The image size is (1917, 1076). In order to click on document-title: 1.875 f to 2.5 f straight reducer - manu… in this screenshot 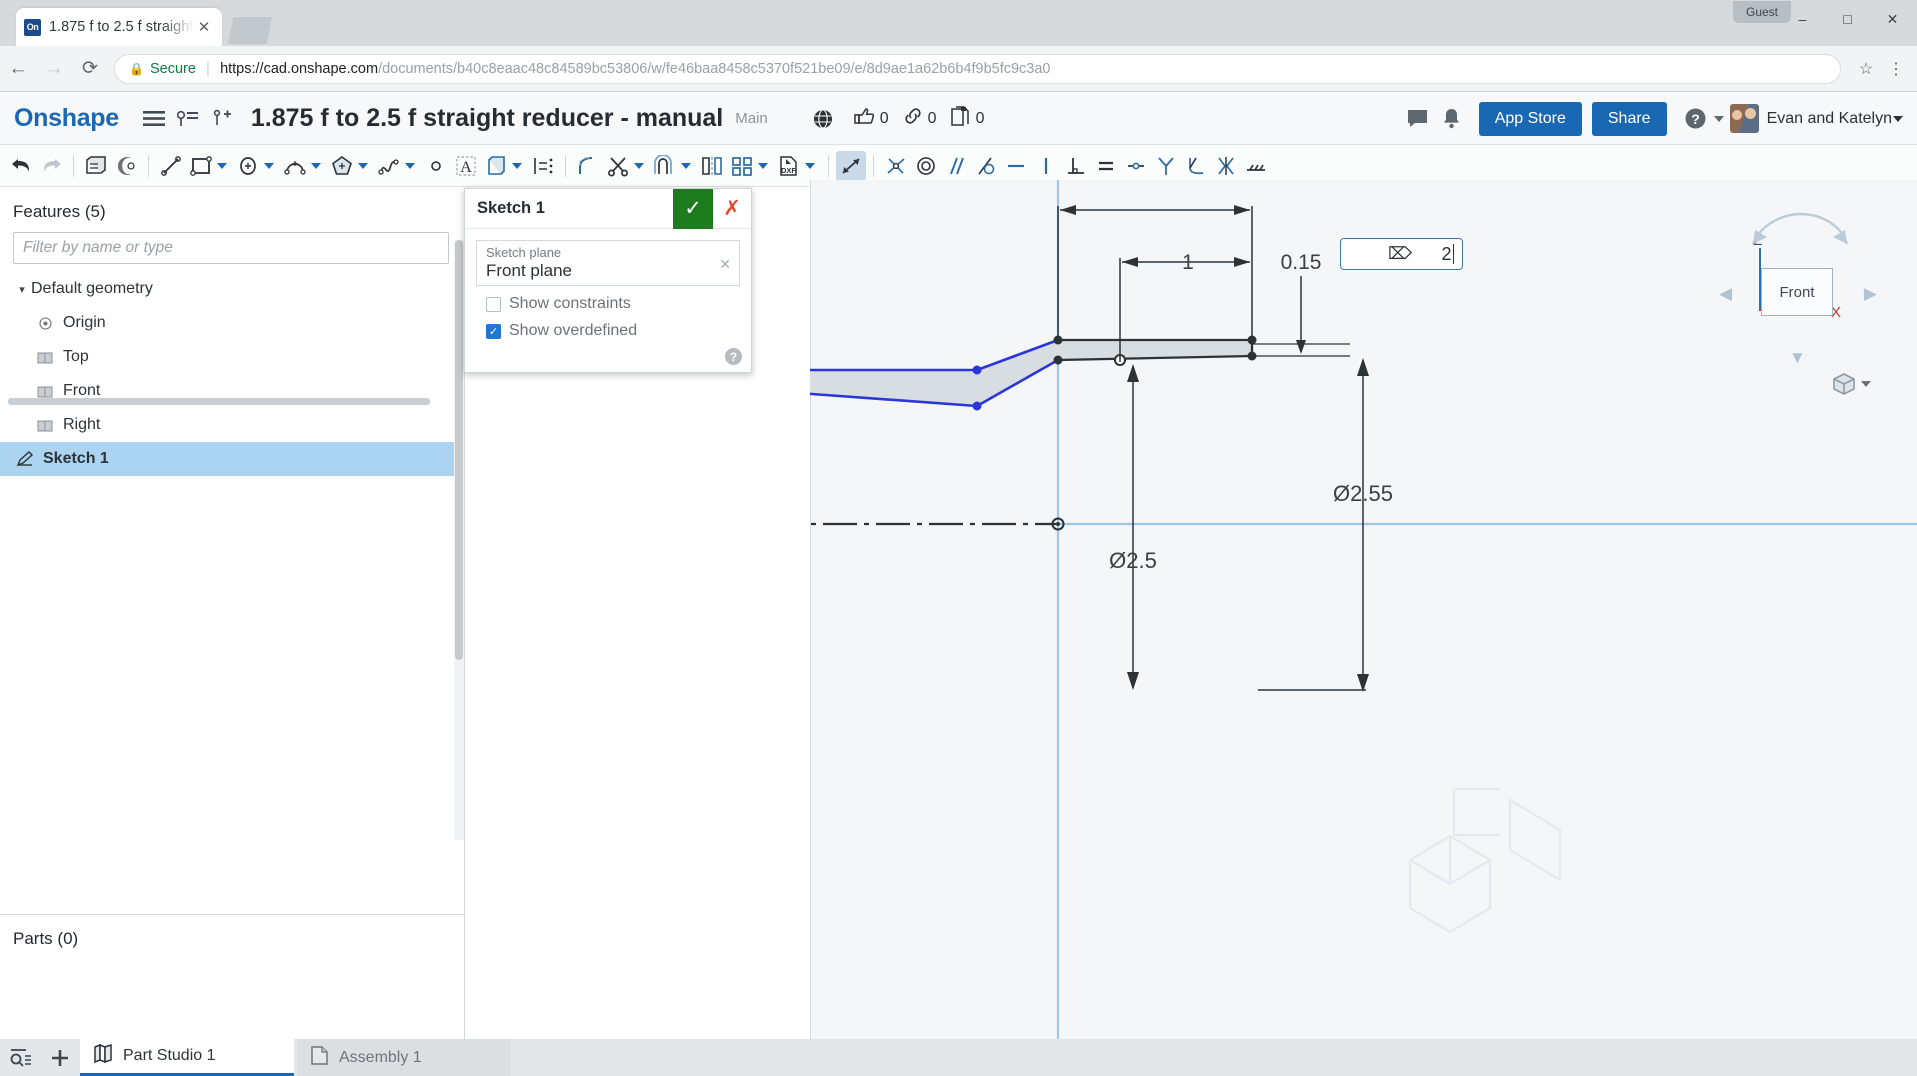, I will do `click(487, 118)`.